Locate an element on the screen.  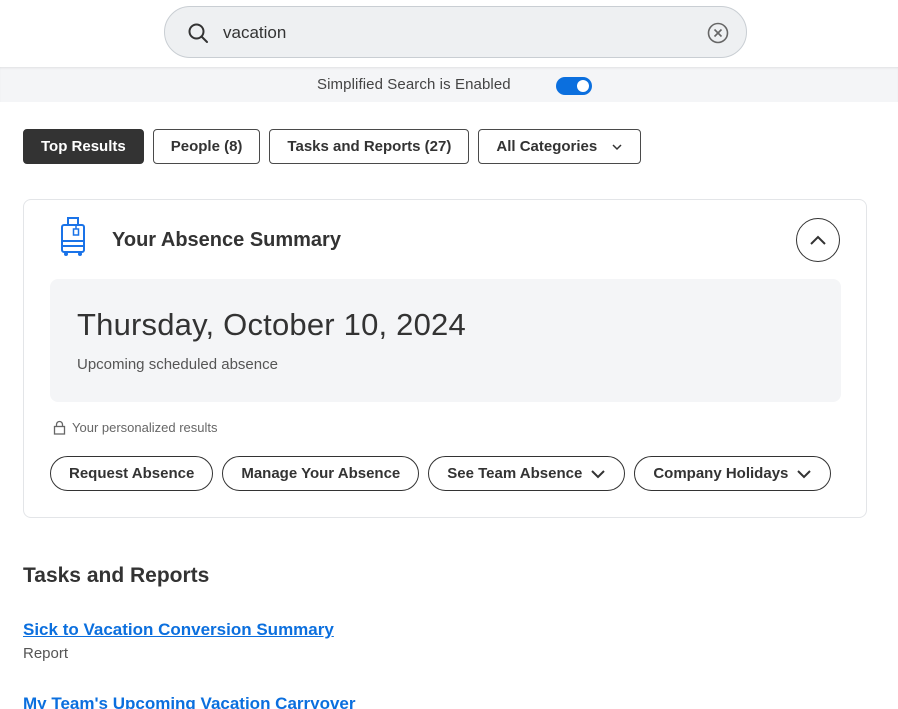
request-absence-button: Request Absence is located at coordinates (132, 473).